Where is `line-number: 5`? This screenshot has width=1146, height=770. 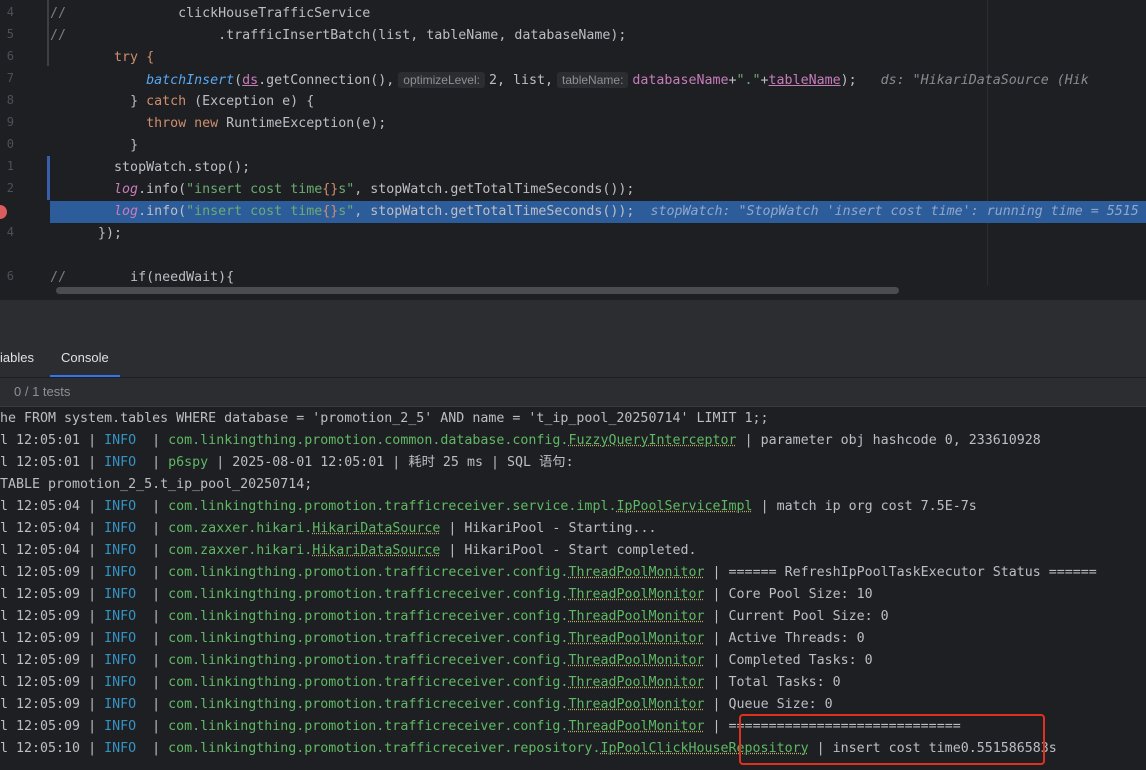
line-number: 5 is located at coordinates (7, 34).